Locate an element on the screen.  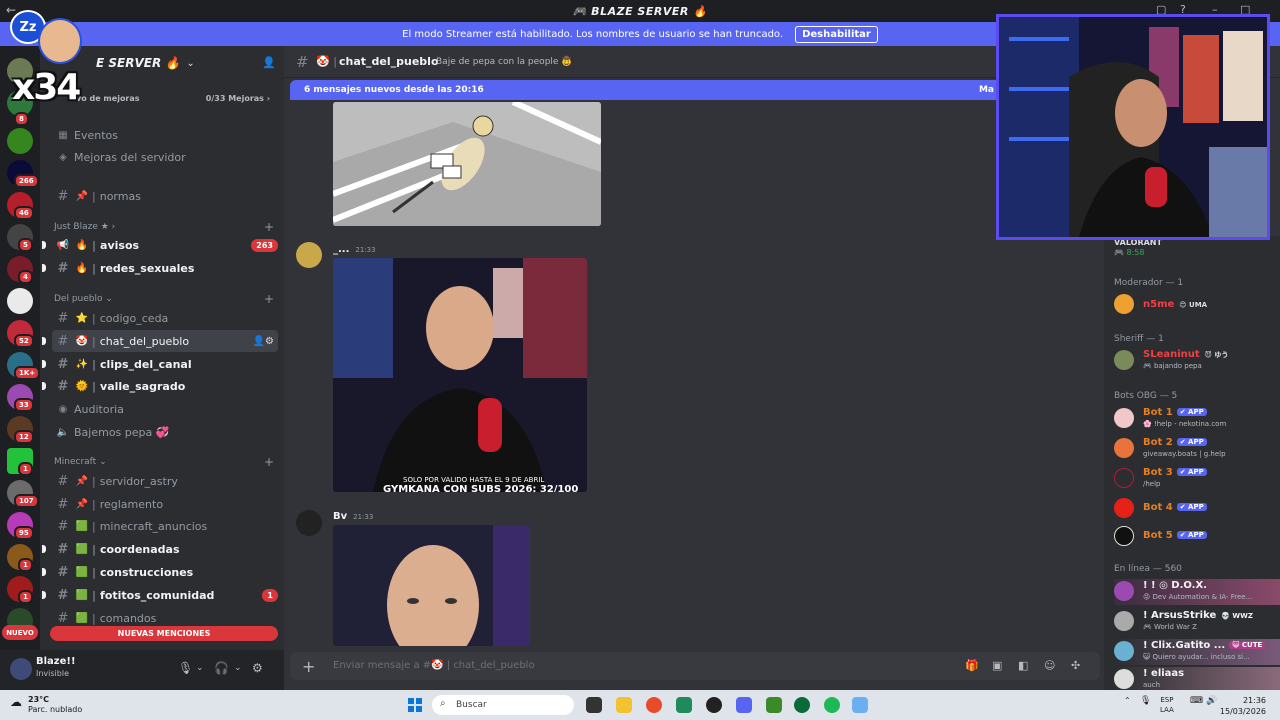
channel-settings-icon: 👤⚙ is located at coordinates (263, 341).